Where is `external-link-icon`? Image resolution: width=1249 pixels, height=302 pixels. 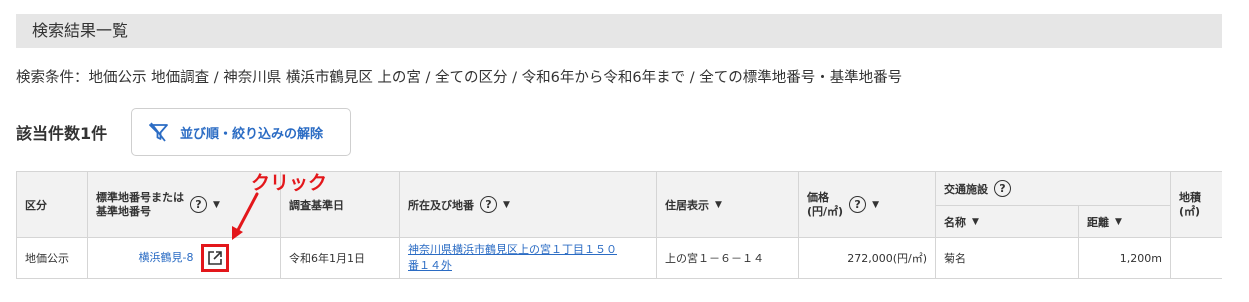 external-link-icon is located at coordinates (215, 258).